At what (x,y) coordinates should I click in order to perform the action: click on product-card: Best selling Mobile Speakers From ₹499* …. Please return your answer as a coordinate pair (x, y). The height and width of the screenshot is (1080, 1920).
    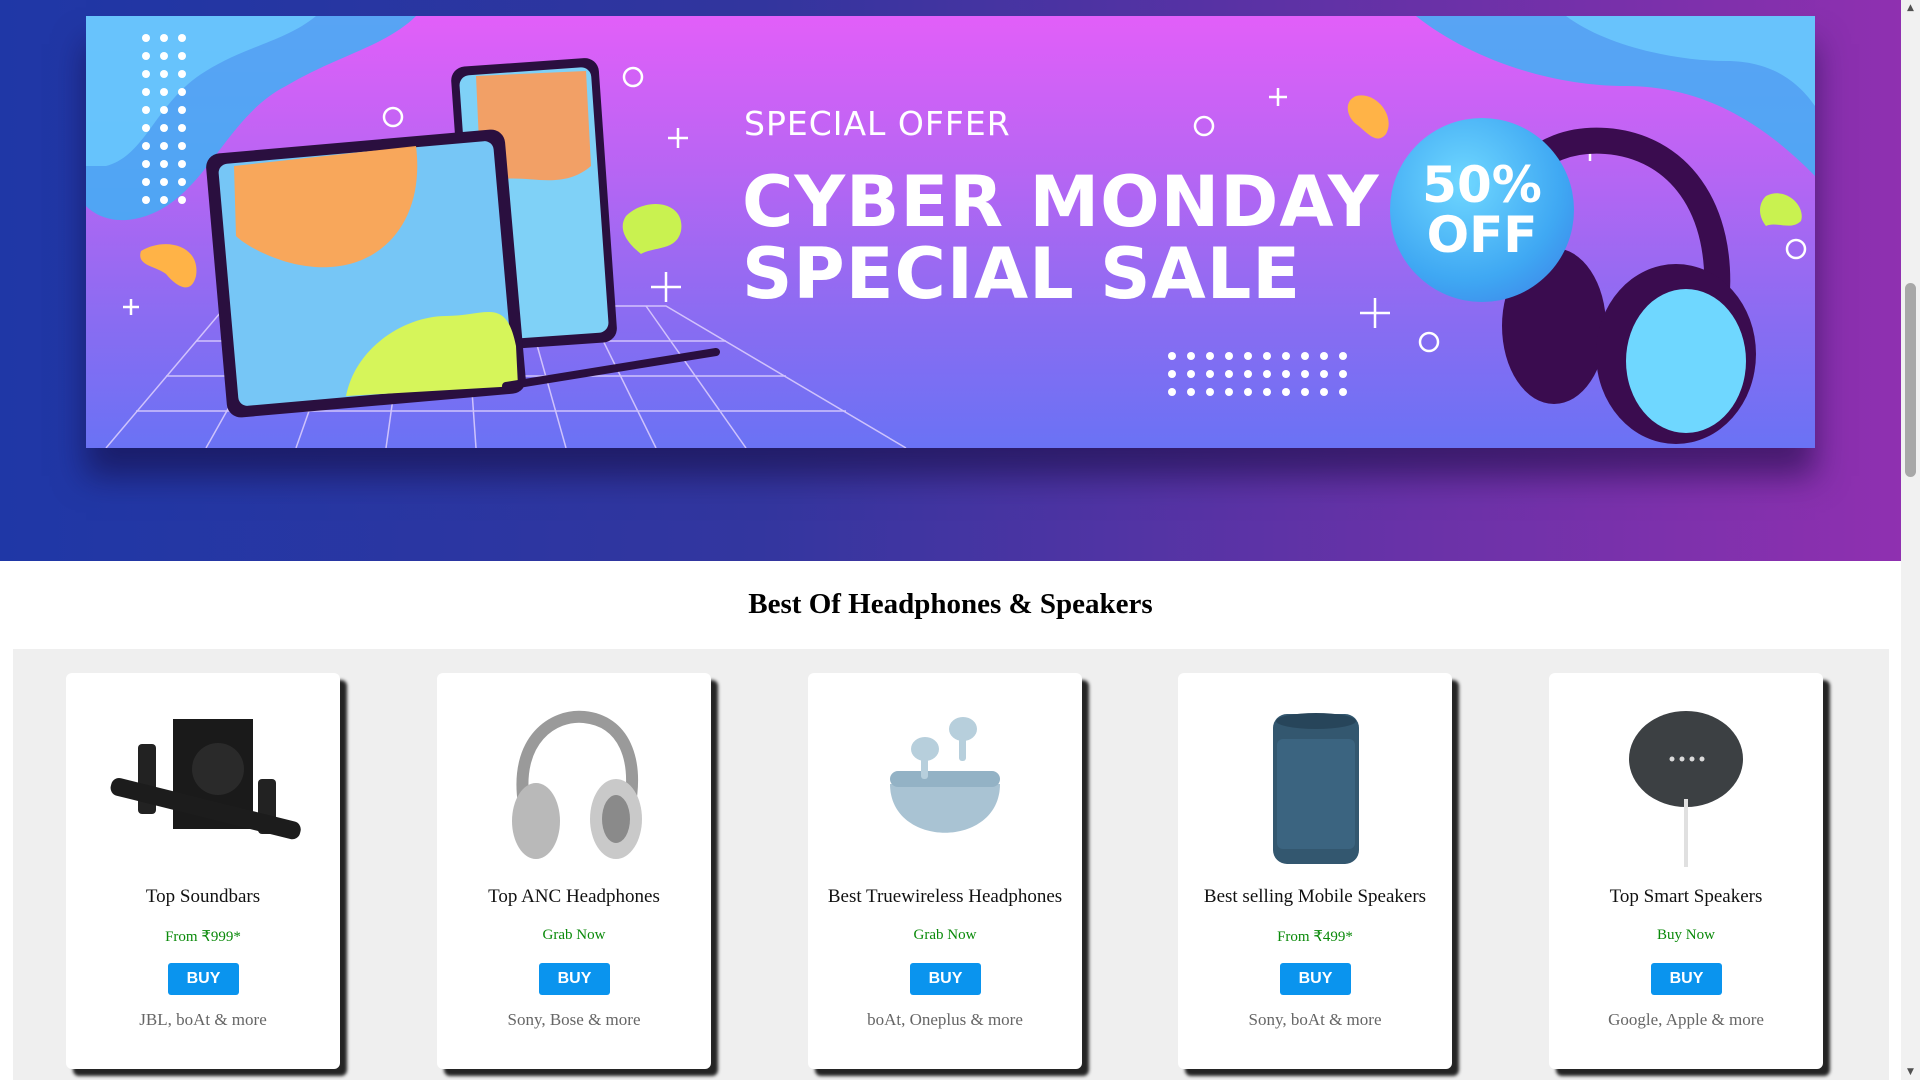
    Looking at the image, I should click on (1315, 871).